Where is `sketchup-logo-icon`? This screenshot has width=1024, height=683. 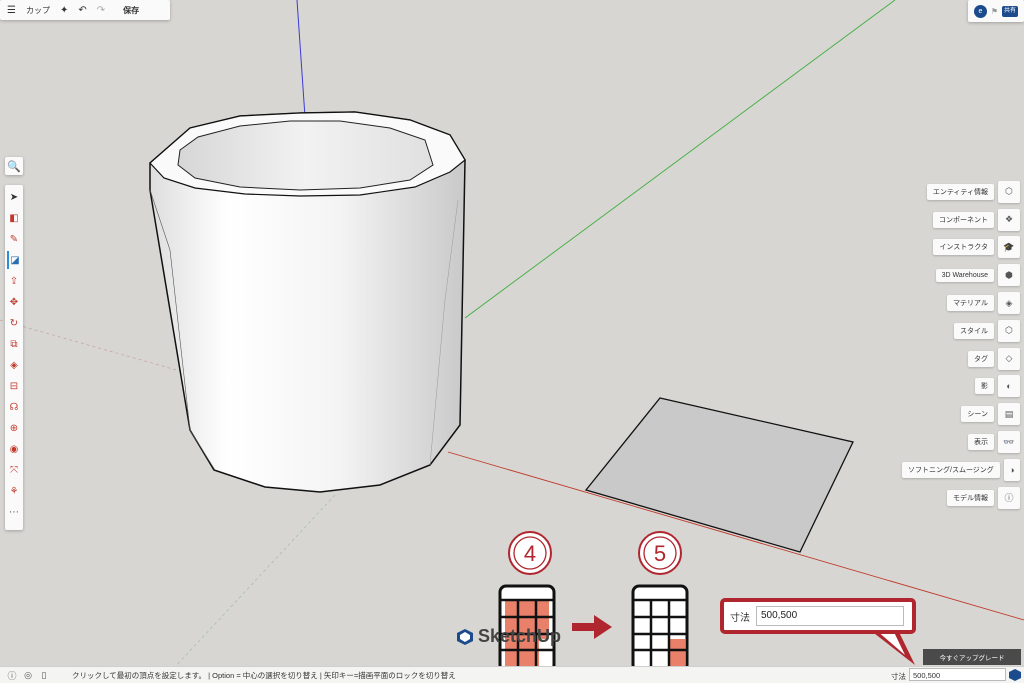 sketchup-logo-icon is located at coordinates (465, 636).